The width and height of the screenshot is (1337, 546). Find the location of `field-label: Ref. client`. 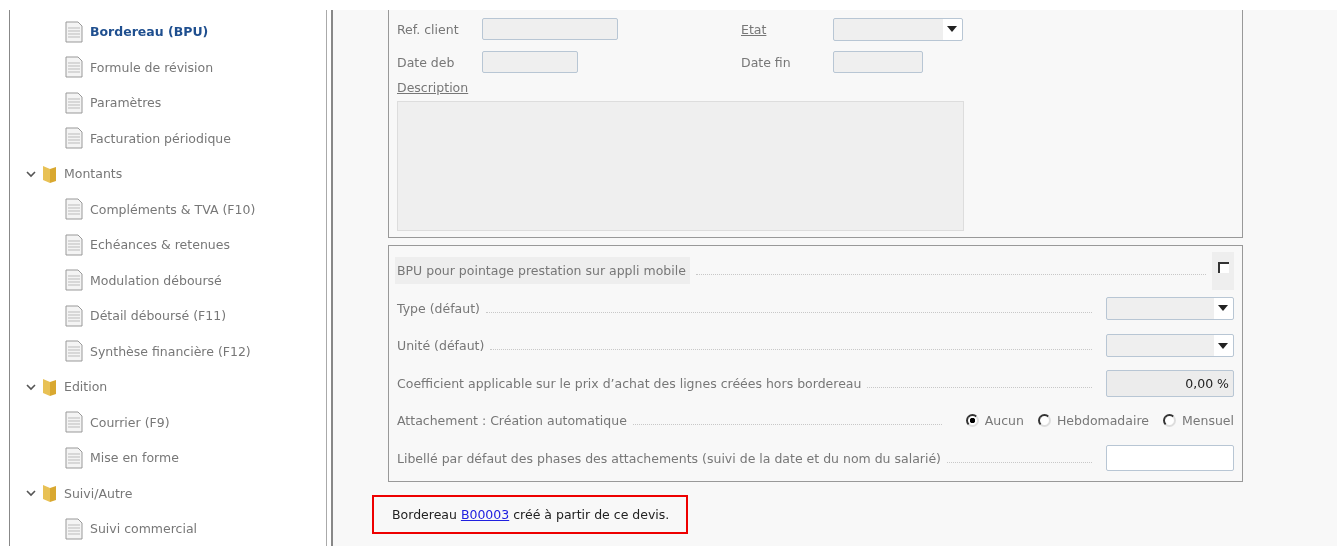

field-label: Ref. client is located at coordinates (428, 29).